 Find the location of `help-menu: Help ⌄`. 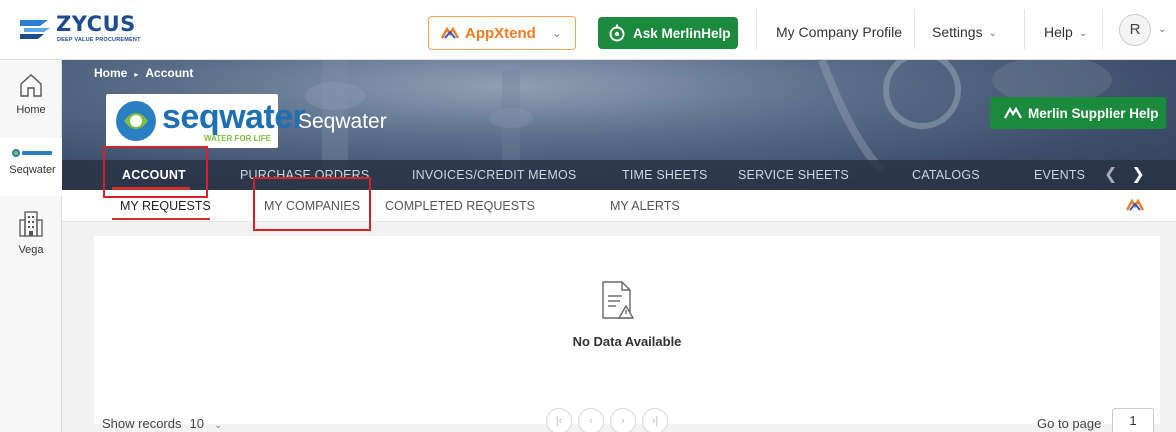

help-menu: Help ⌄ is located at coordinates (1065, 32).